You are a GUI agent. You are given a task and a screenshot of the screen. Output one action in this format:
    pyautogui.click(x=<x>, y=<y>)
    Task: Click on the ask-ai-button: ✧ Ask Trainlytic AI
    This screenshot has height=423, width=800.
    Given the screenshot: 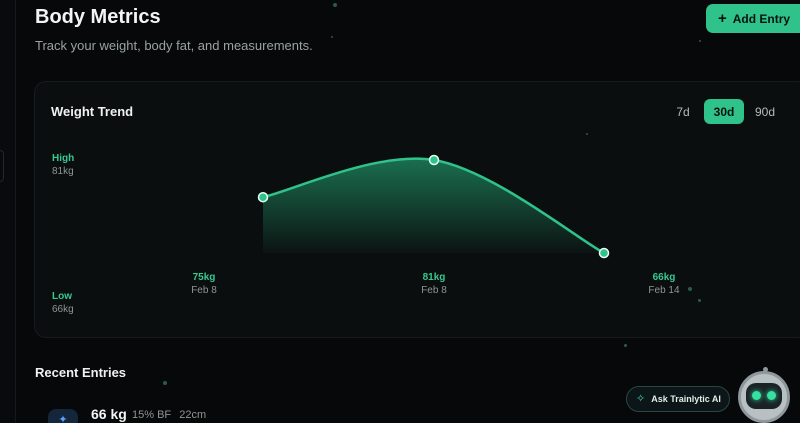 What is the action you would take?
    pyautogui.click(x=678, y=399)
    